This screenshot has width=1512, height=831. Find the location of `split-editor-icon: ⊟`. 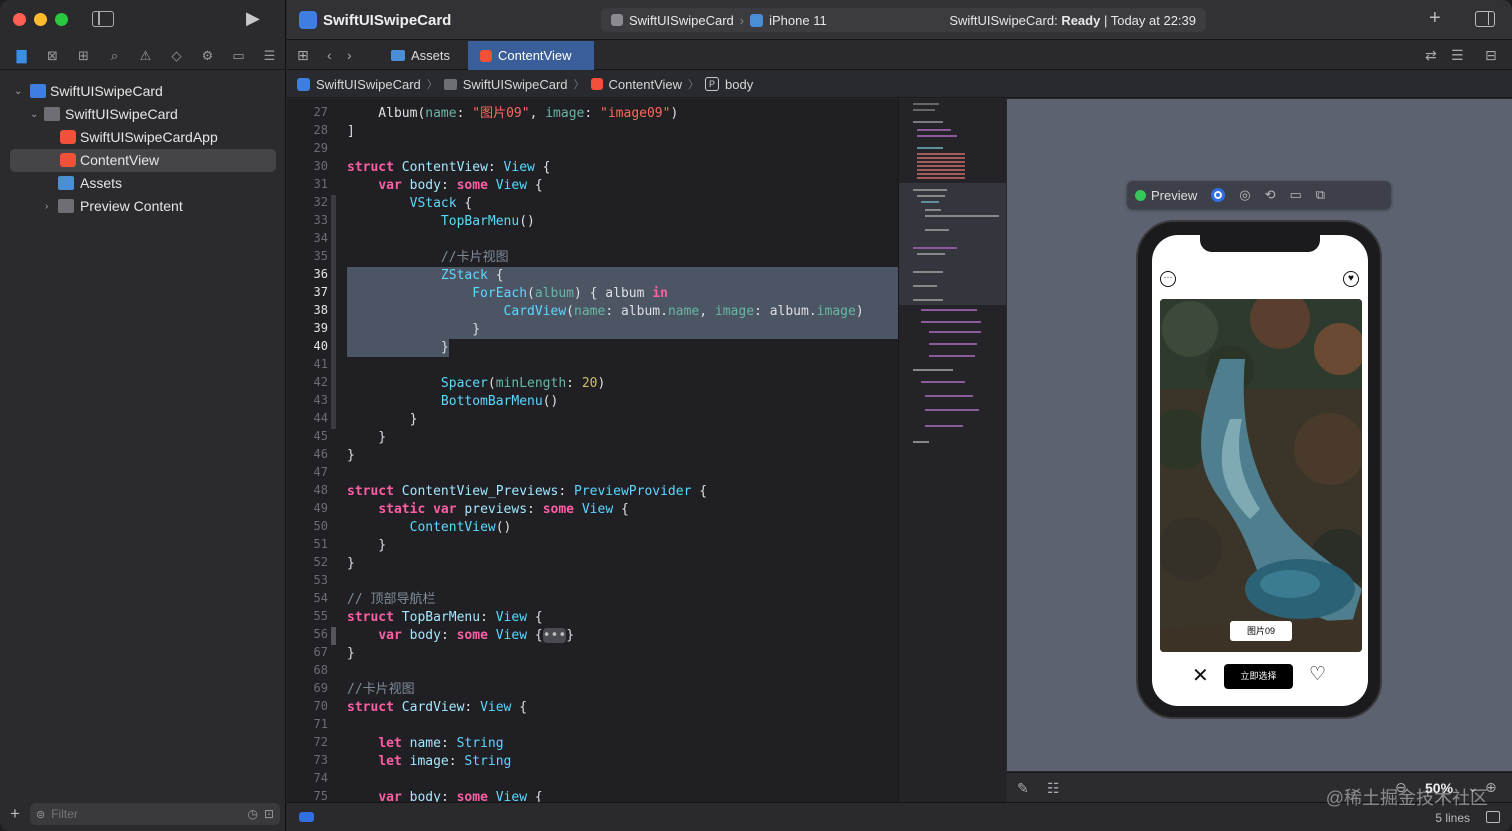

split-editor-icon: ⊟ is located at coordinates (1491, 55).